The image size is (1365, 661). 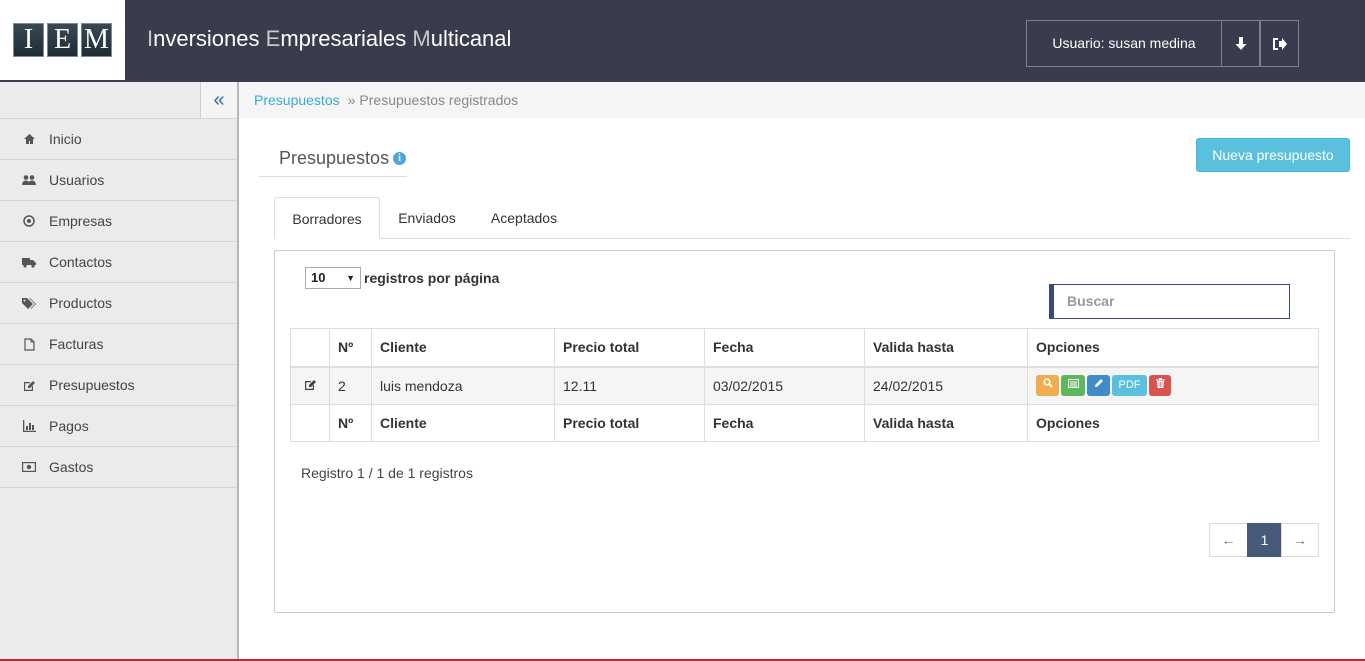 I want to click on column-header-total: Precio total, so click(x=629, y=348).